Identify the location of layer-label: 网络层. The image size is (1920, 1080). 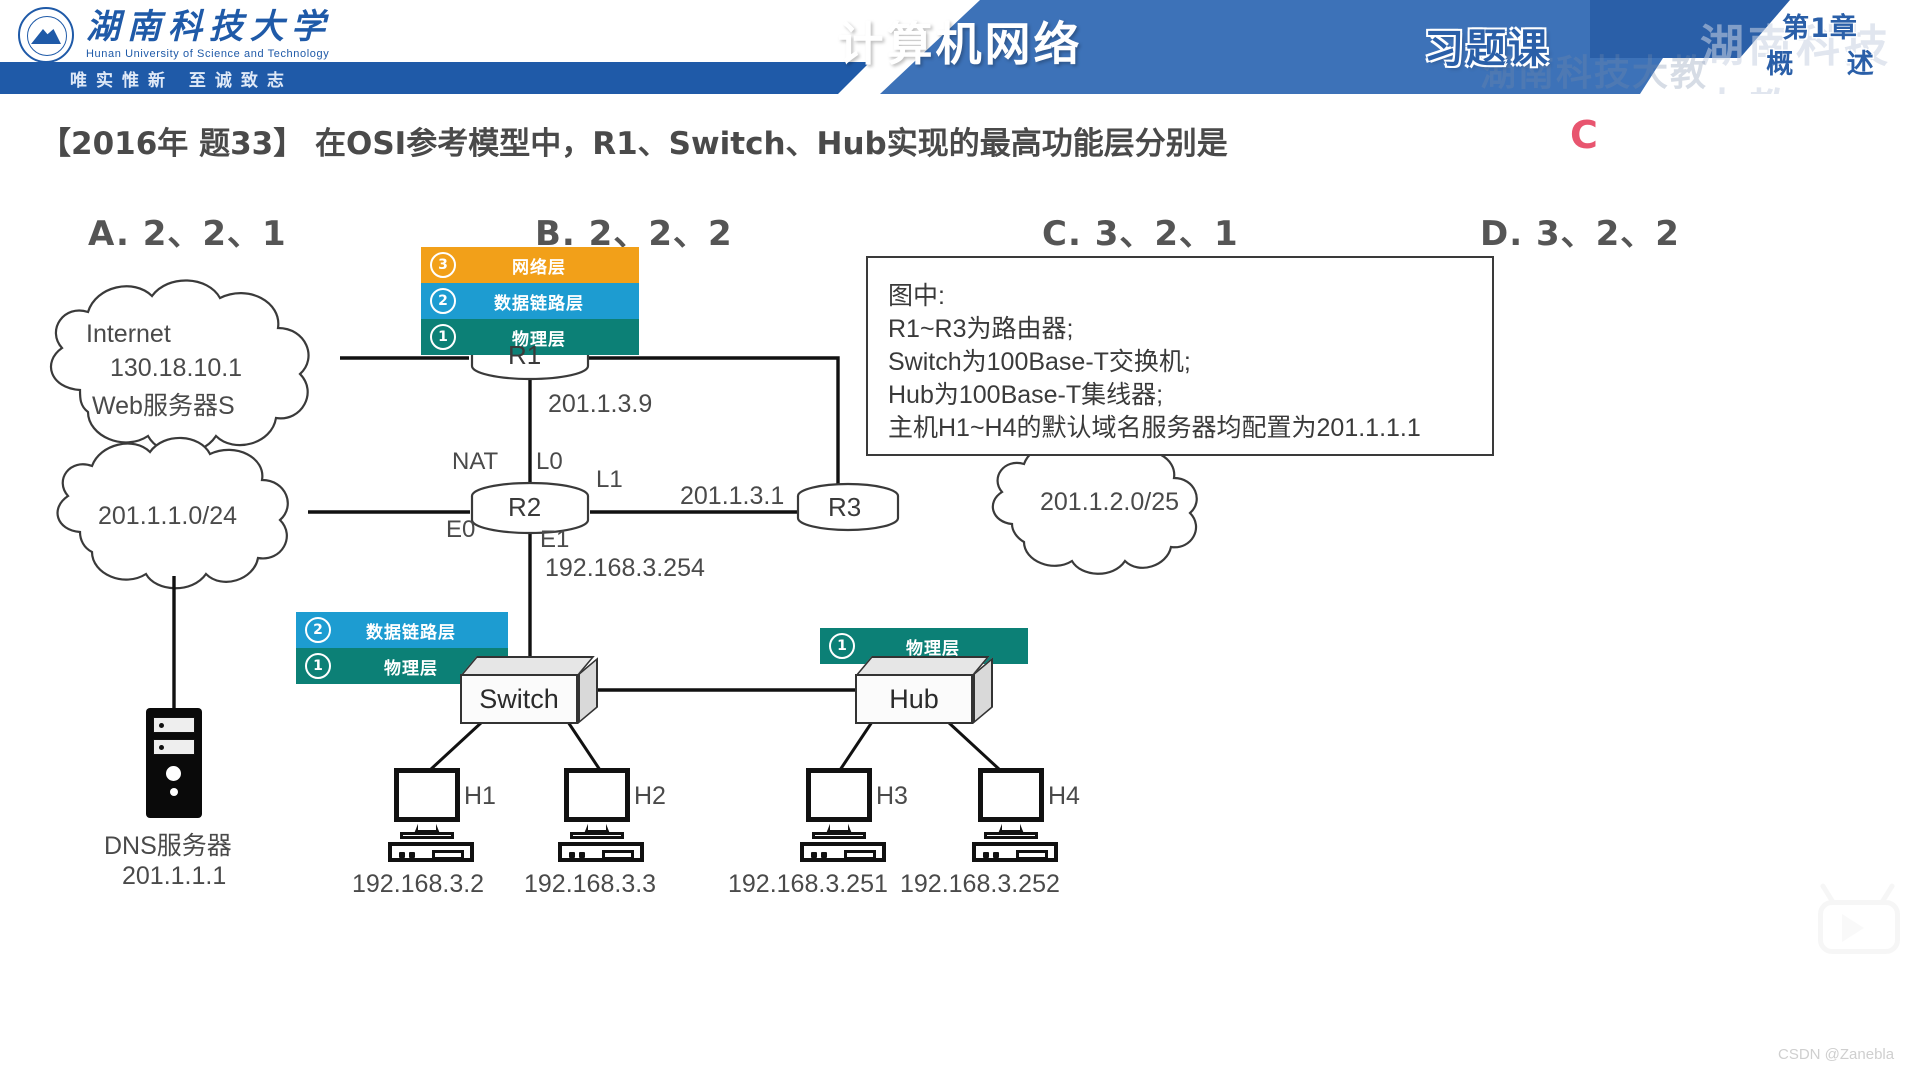
(539, 267).